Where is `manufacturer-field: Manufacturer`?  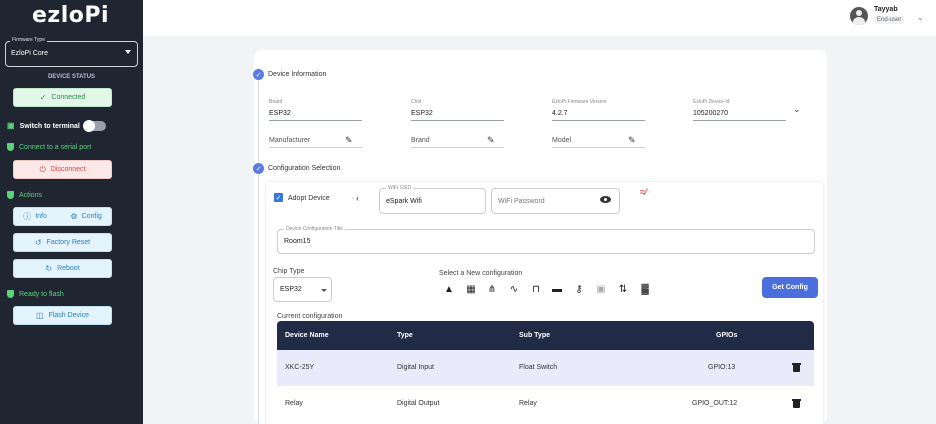 manufacturer-field: Manufacturer is located at coordinates (289, 140).